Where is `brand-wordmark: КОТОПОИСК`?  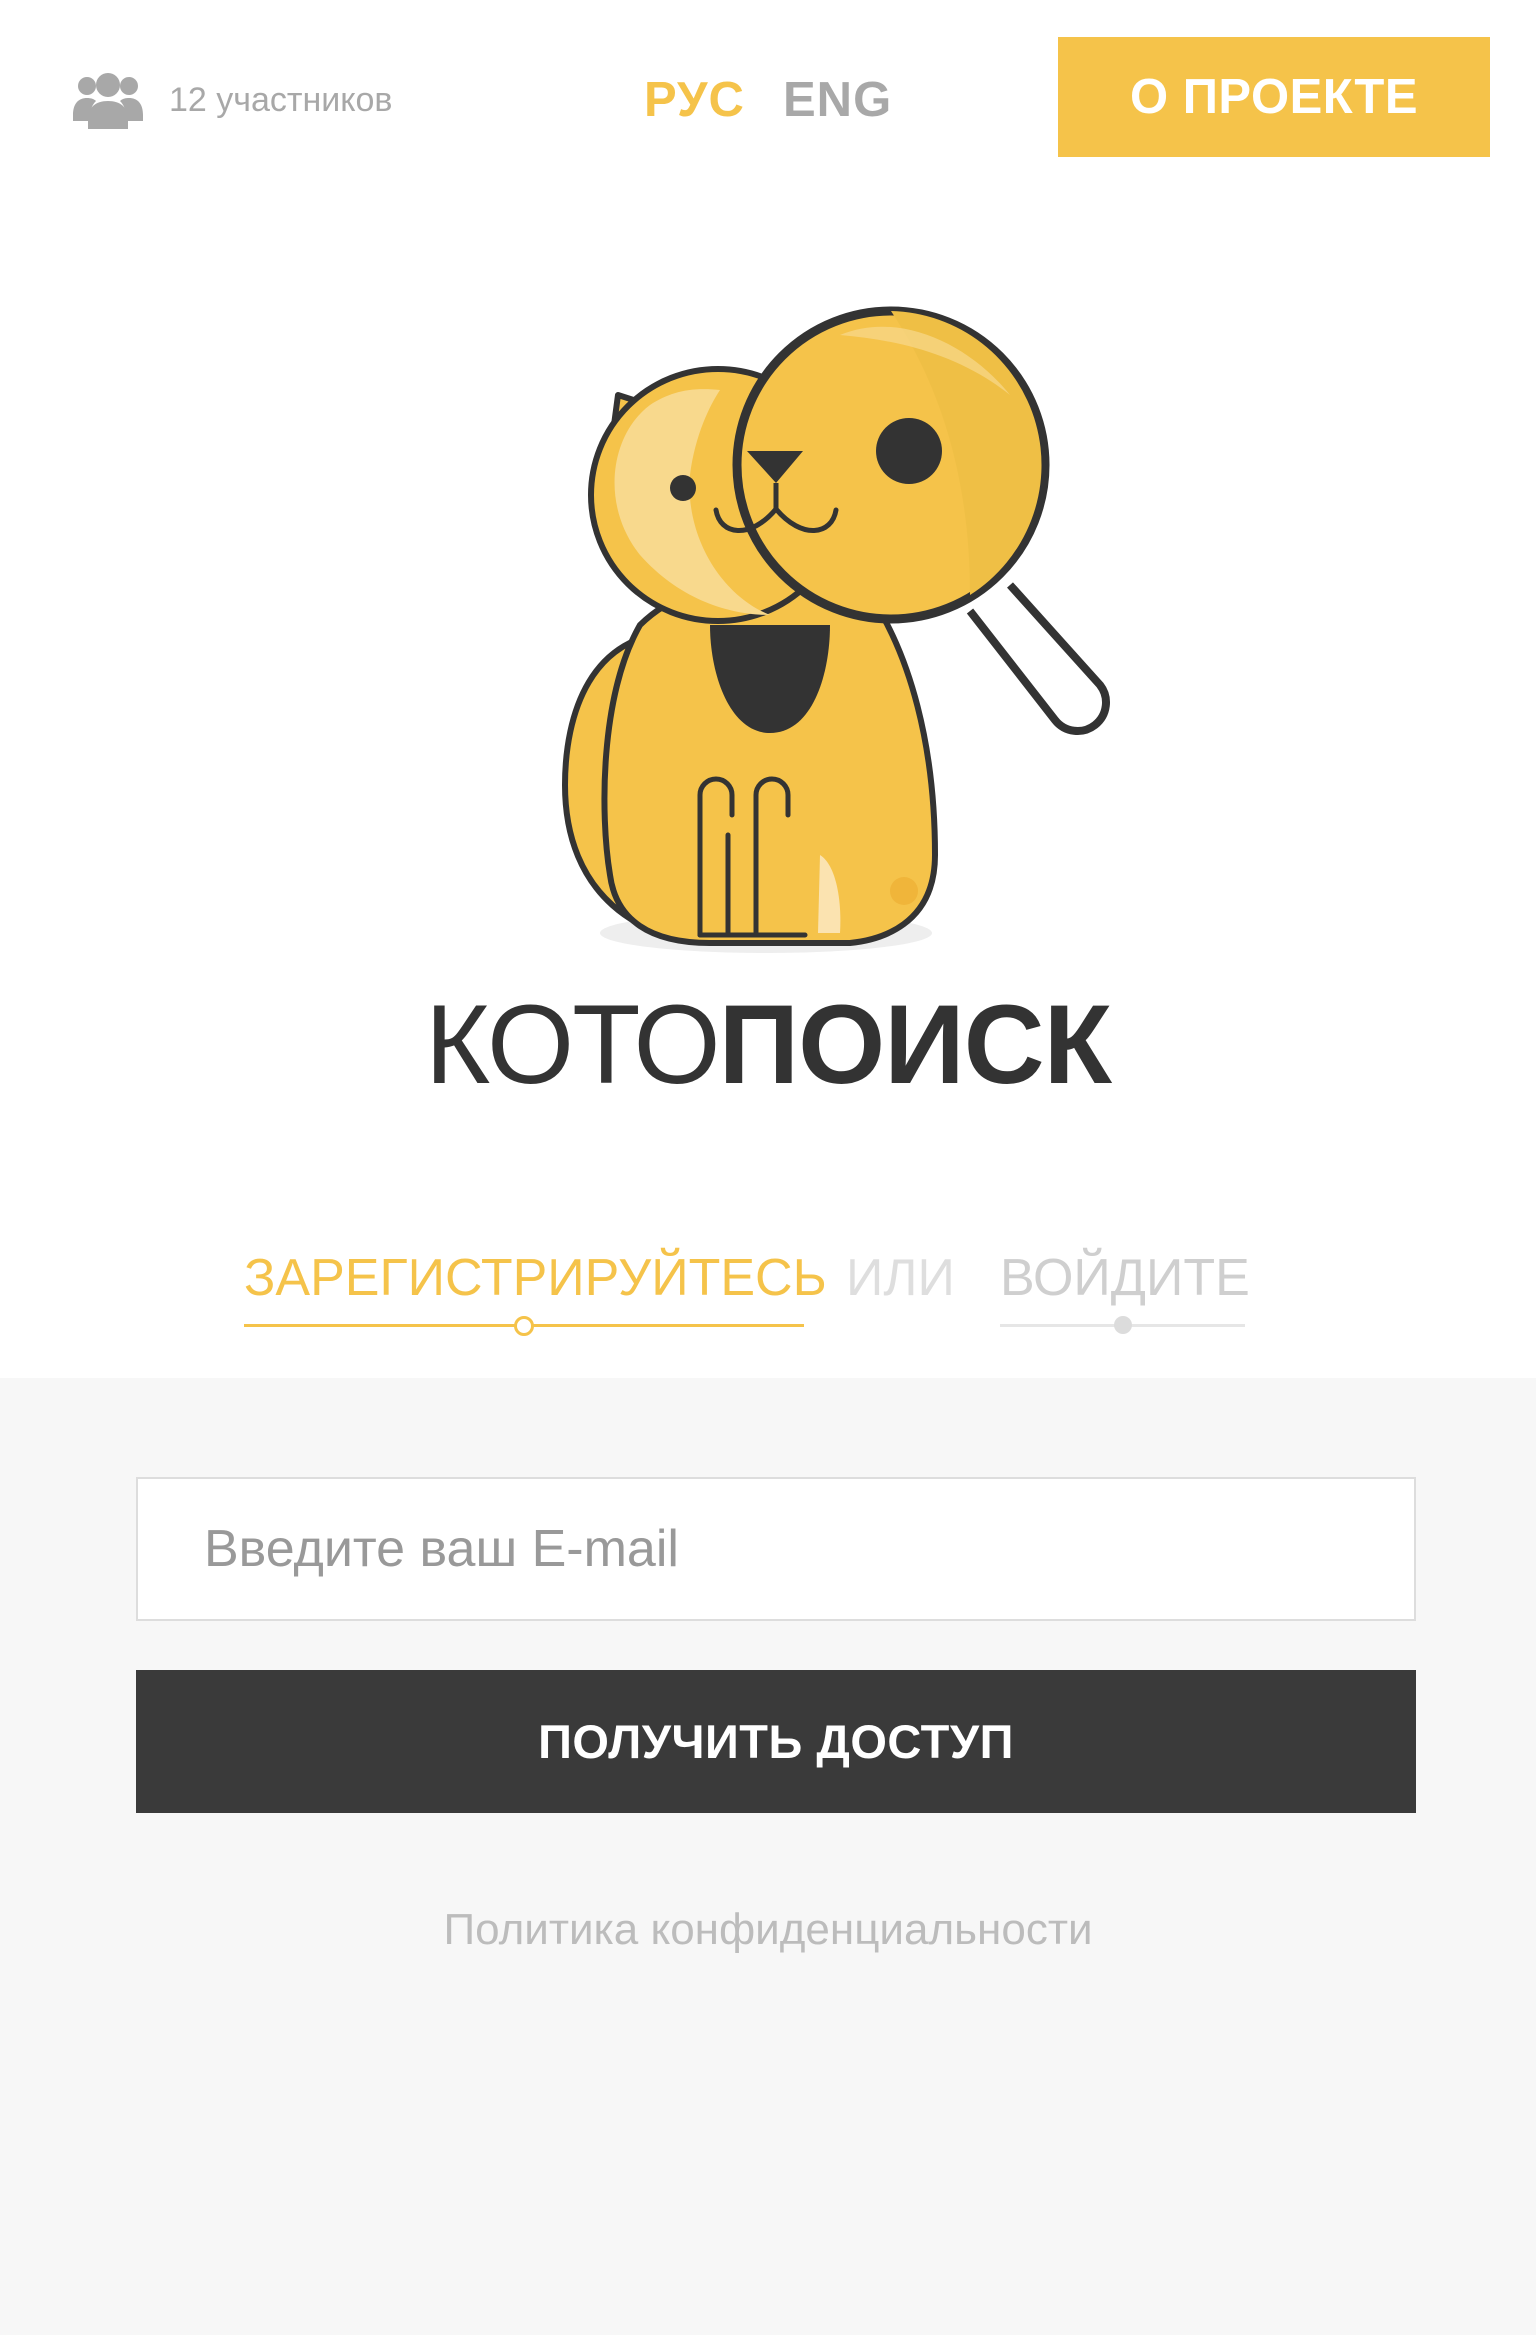 brand-wordmark: КОТОПОИСК is located at coordinates (768, 1045).